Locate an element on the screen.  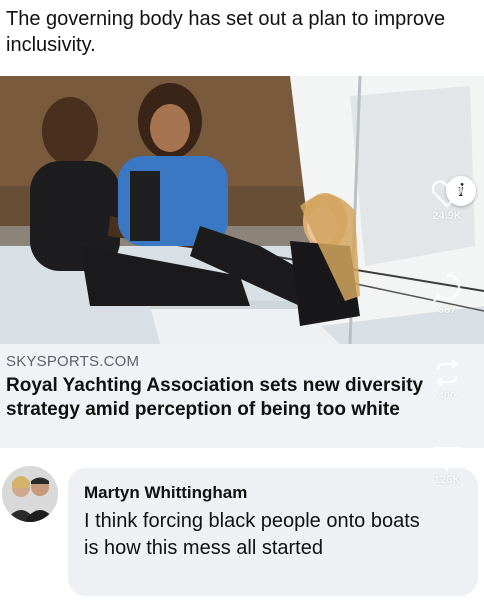
avatar is located at coordinates (30, 494).